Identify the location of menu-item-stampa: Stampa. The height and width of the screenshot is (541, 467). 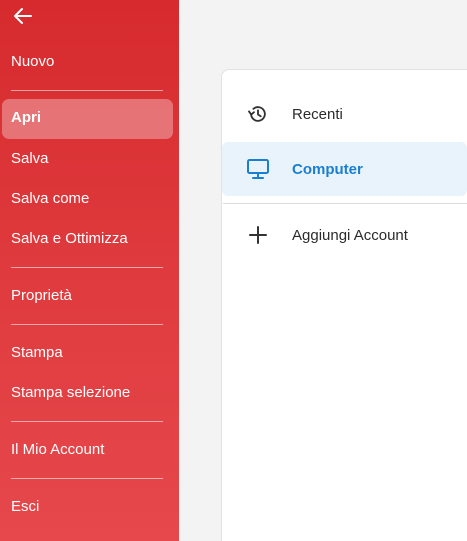
(37, 353).